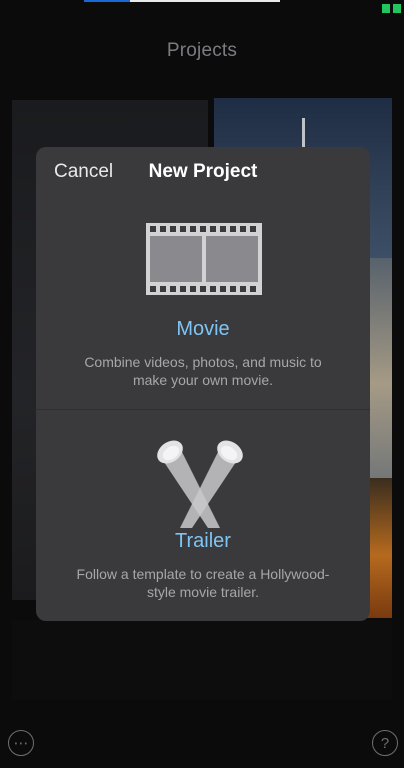  What do you see at coordinates (392, 8) in the screenshot?
I see `battery-icon` at bounding box center [392, 8].